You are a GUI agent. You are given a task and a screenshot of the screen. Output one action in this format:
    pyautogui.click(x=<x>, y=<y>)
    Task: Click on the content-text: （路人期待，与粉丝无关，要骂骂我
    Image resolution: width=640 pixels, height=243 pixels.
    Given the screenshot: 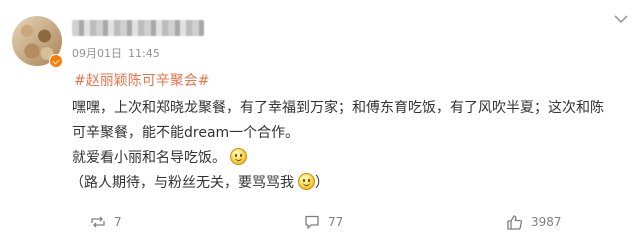 What is the action you would take?
    pyautogui.click(x=182, y=183)
    